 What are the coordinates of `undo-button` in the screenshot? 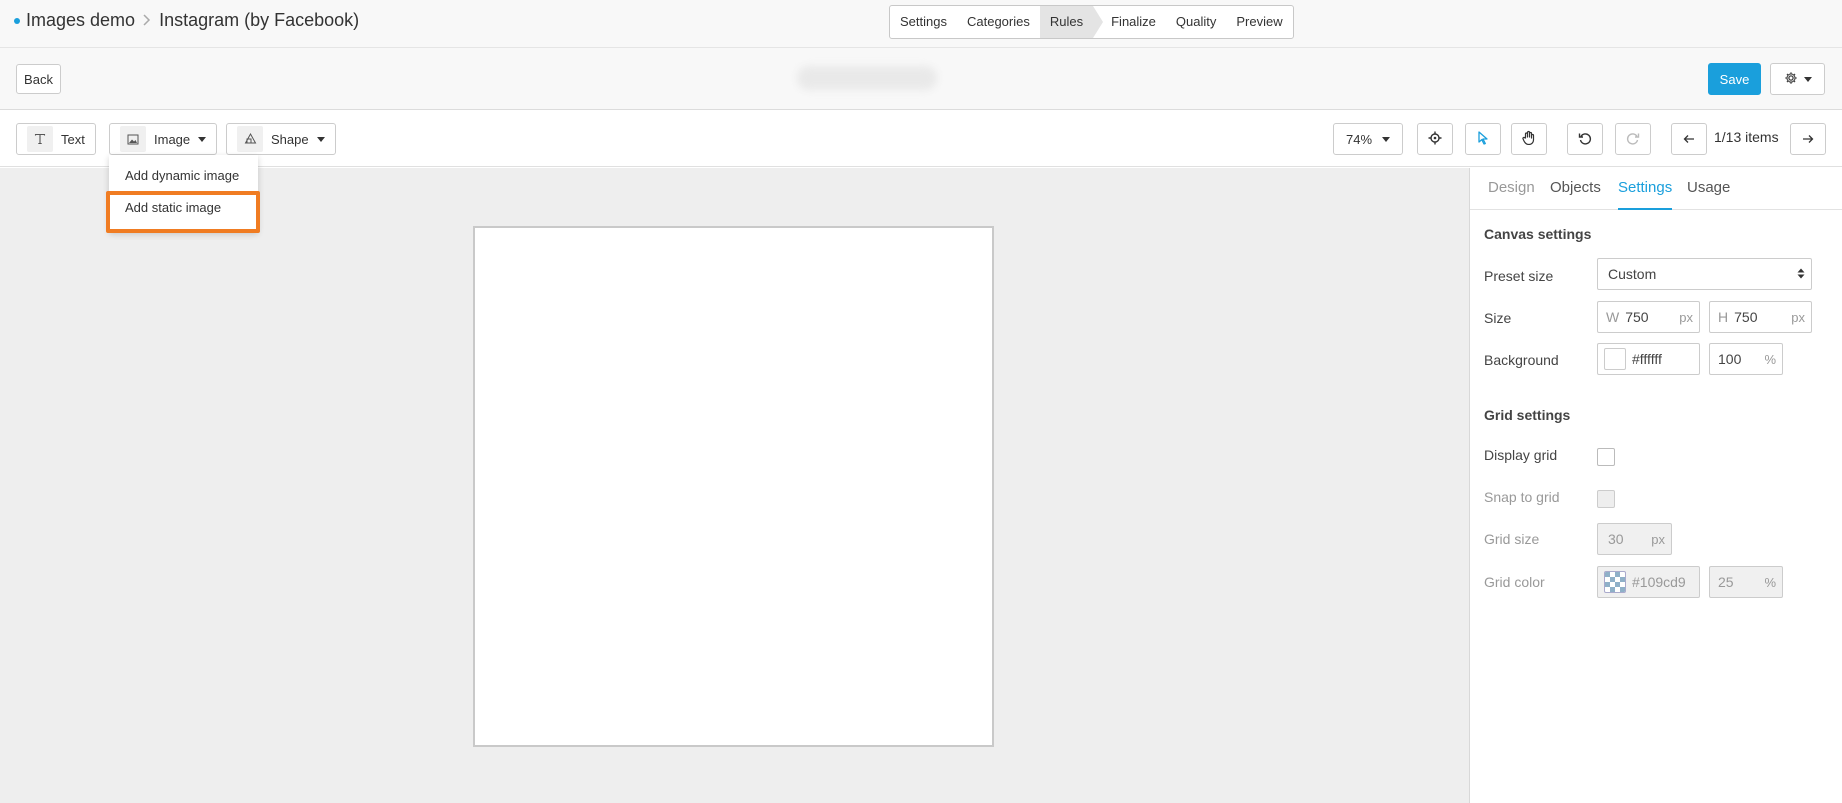 It's located at (1585, 139).